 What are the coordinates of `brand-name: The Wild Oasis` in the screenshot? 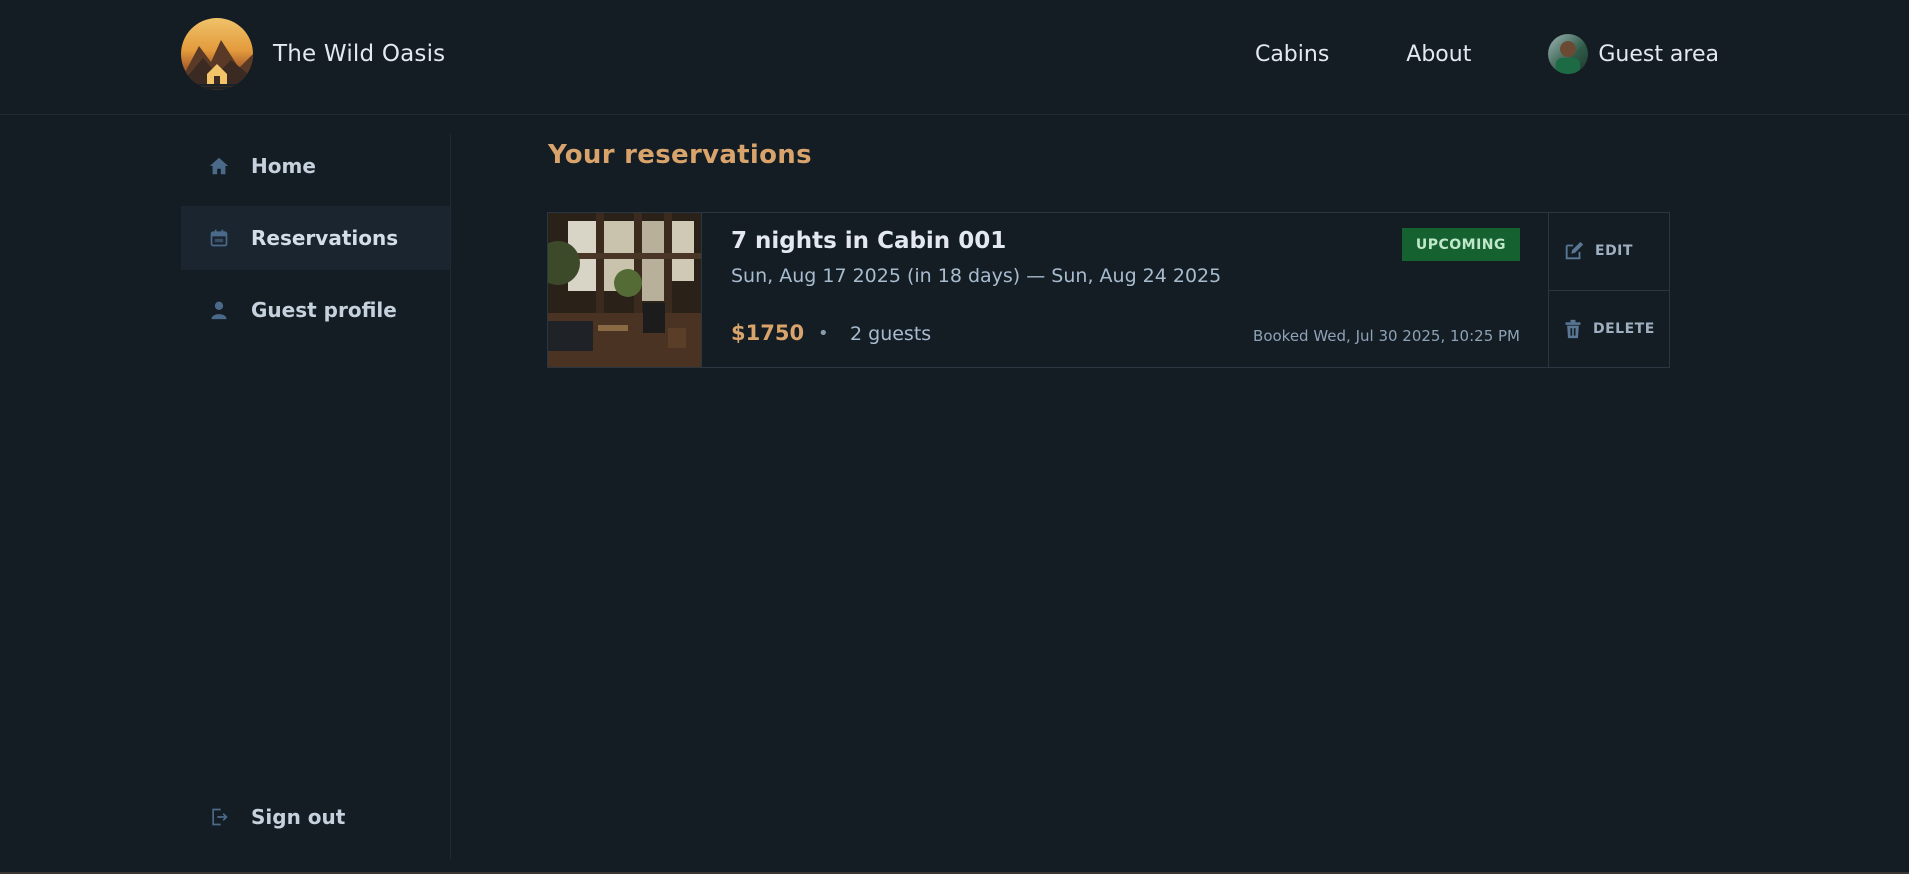 It's located at (359, 54).